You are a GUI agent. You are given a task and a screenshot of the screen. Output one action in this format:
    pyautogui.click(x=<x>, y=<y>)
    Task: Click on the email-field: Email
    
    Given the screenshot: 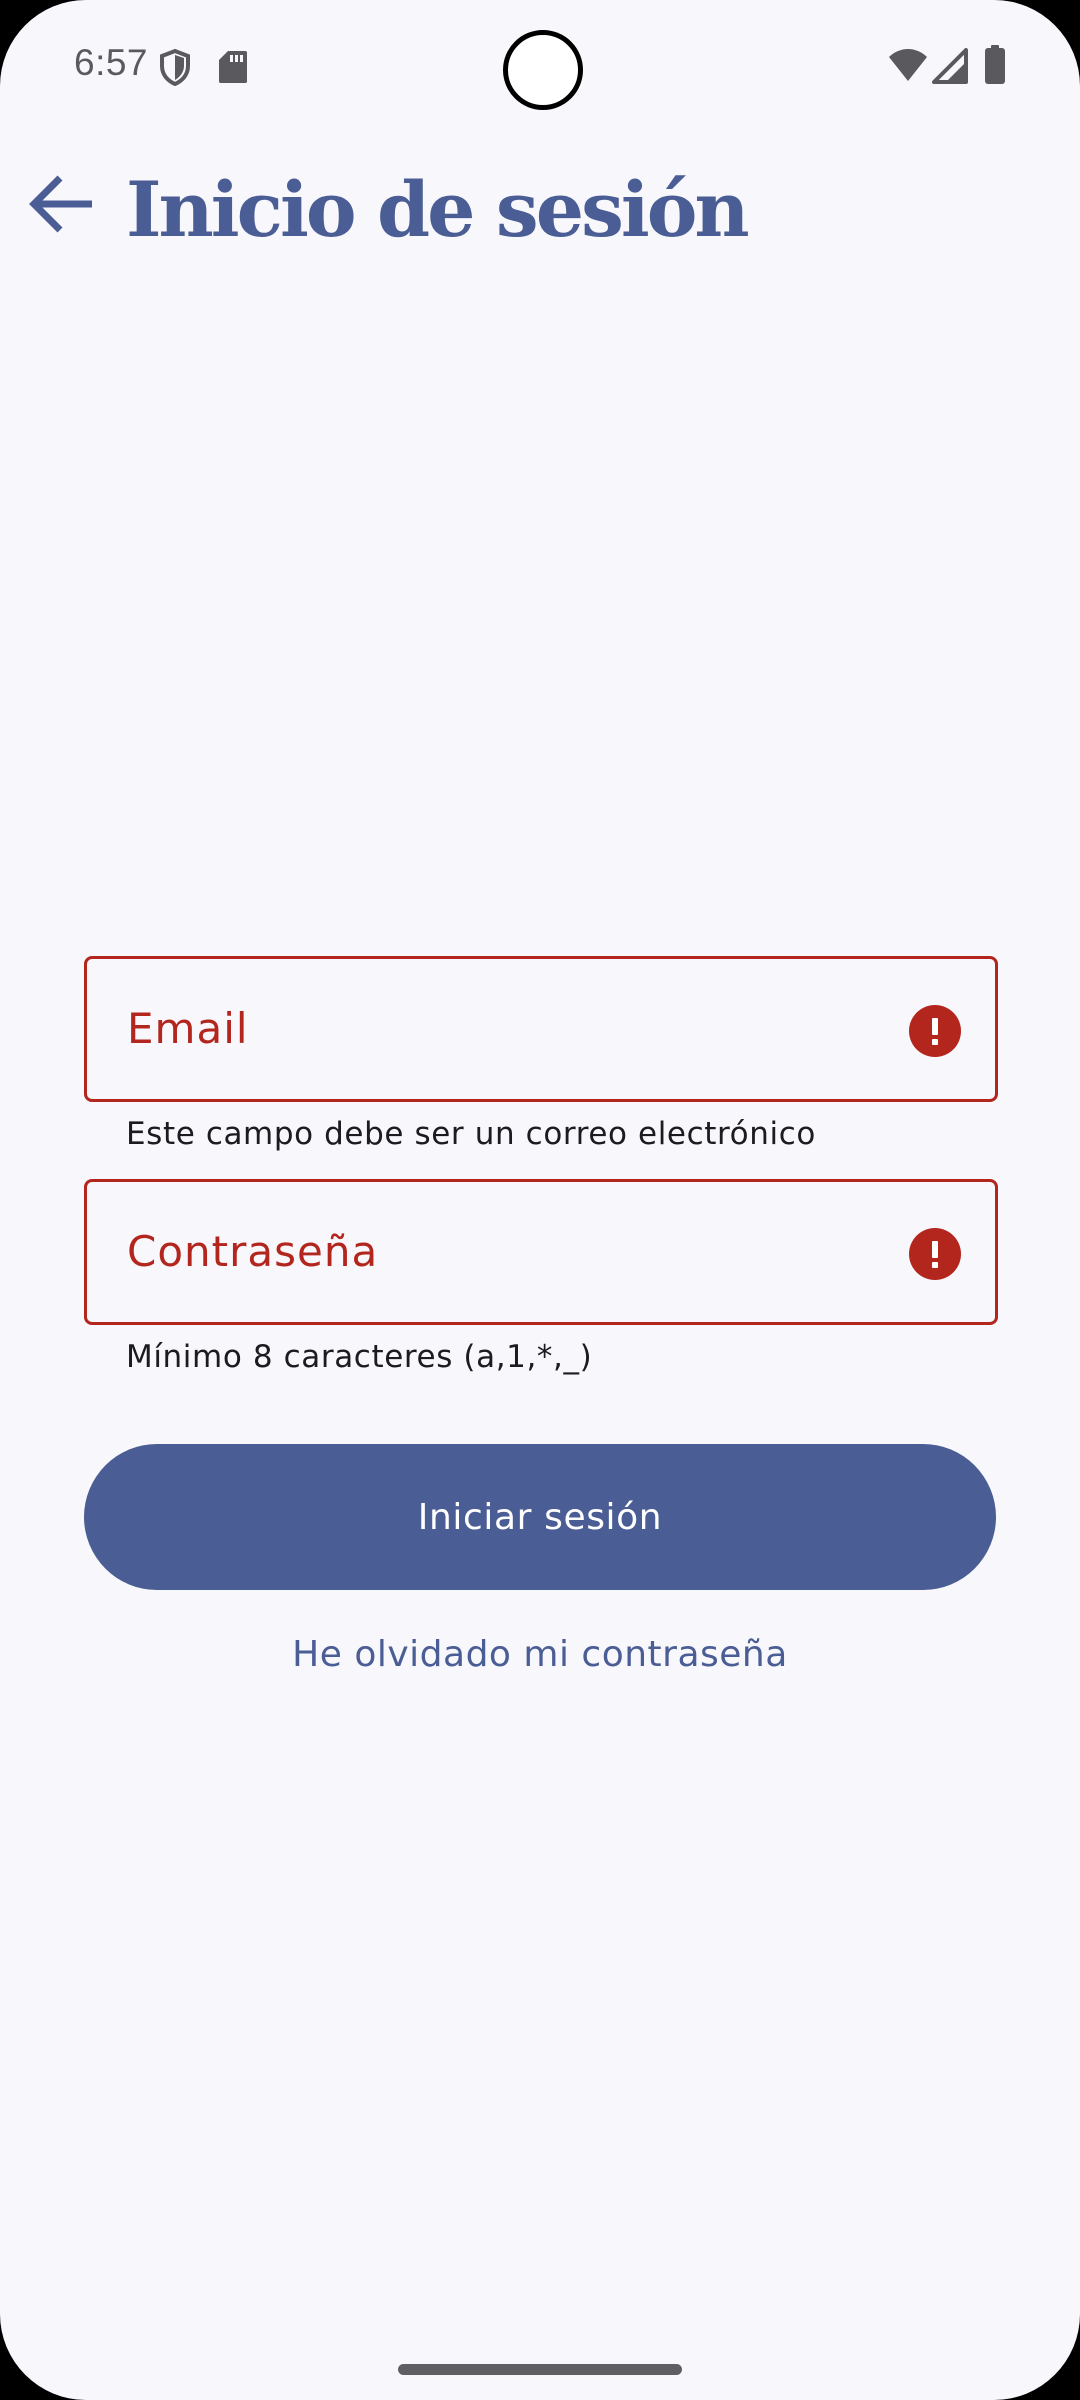 What is the action you would take?
    pyautogui.click(x=541, y=1029)
    